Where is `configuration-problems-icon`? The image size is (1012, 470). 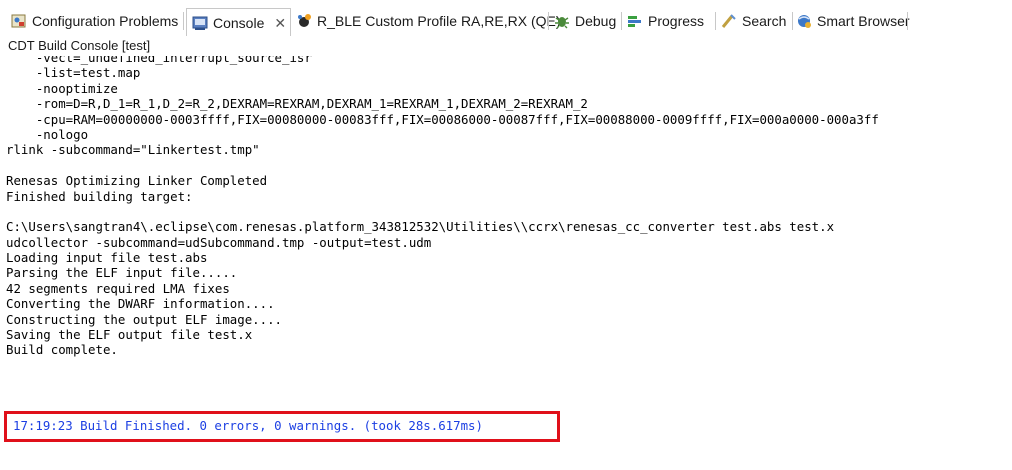 configuration-problems-icon is located at coordinates (19, 21).